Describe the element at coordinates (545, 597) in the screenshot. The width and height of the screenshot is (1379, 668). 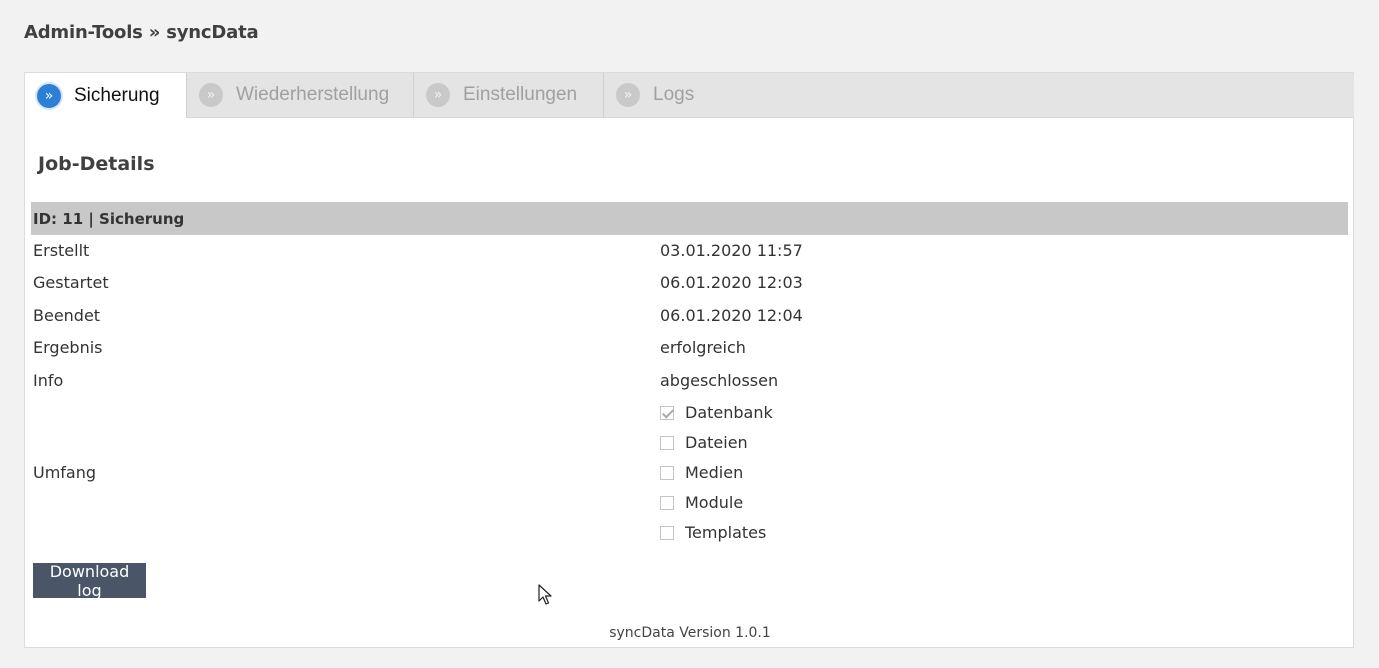
I see `mouse-cursor-icon` at that location.